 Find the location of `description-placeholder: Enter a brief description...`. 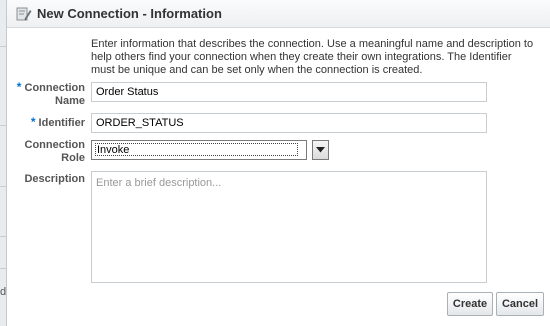

description-placeholder: Enter a brief description... is located at coordinates (159, 183).